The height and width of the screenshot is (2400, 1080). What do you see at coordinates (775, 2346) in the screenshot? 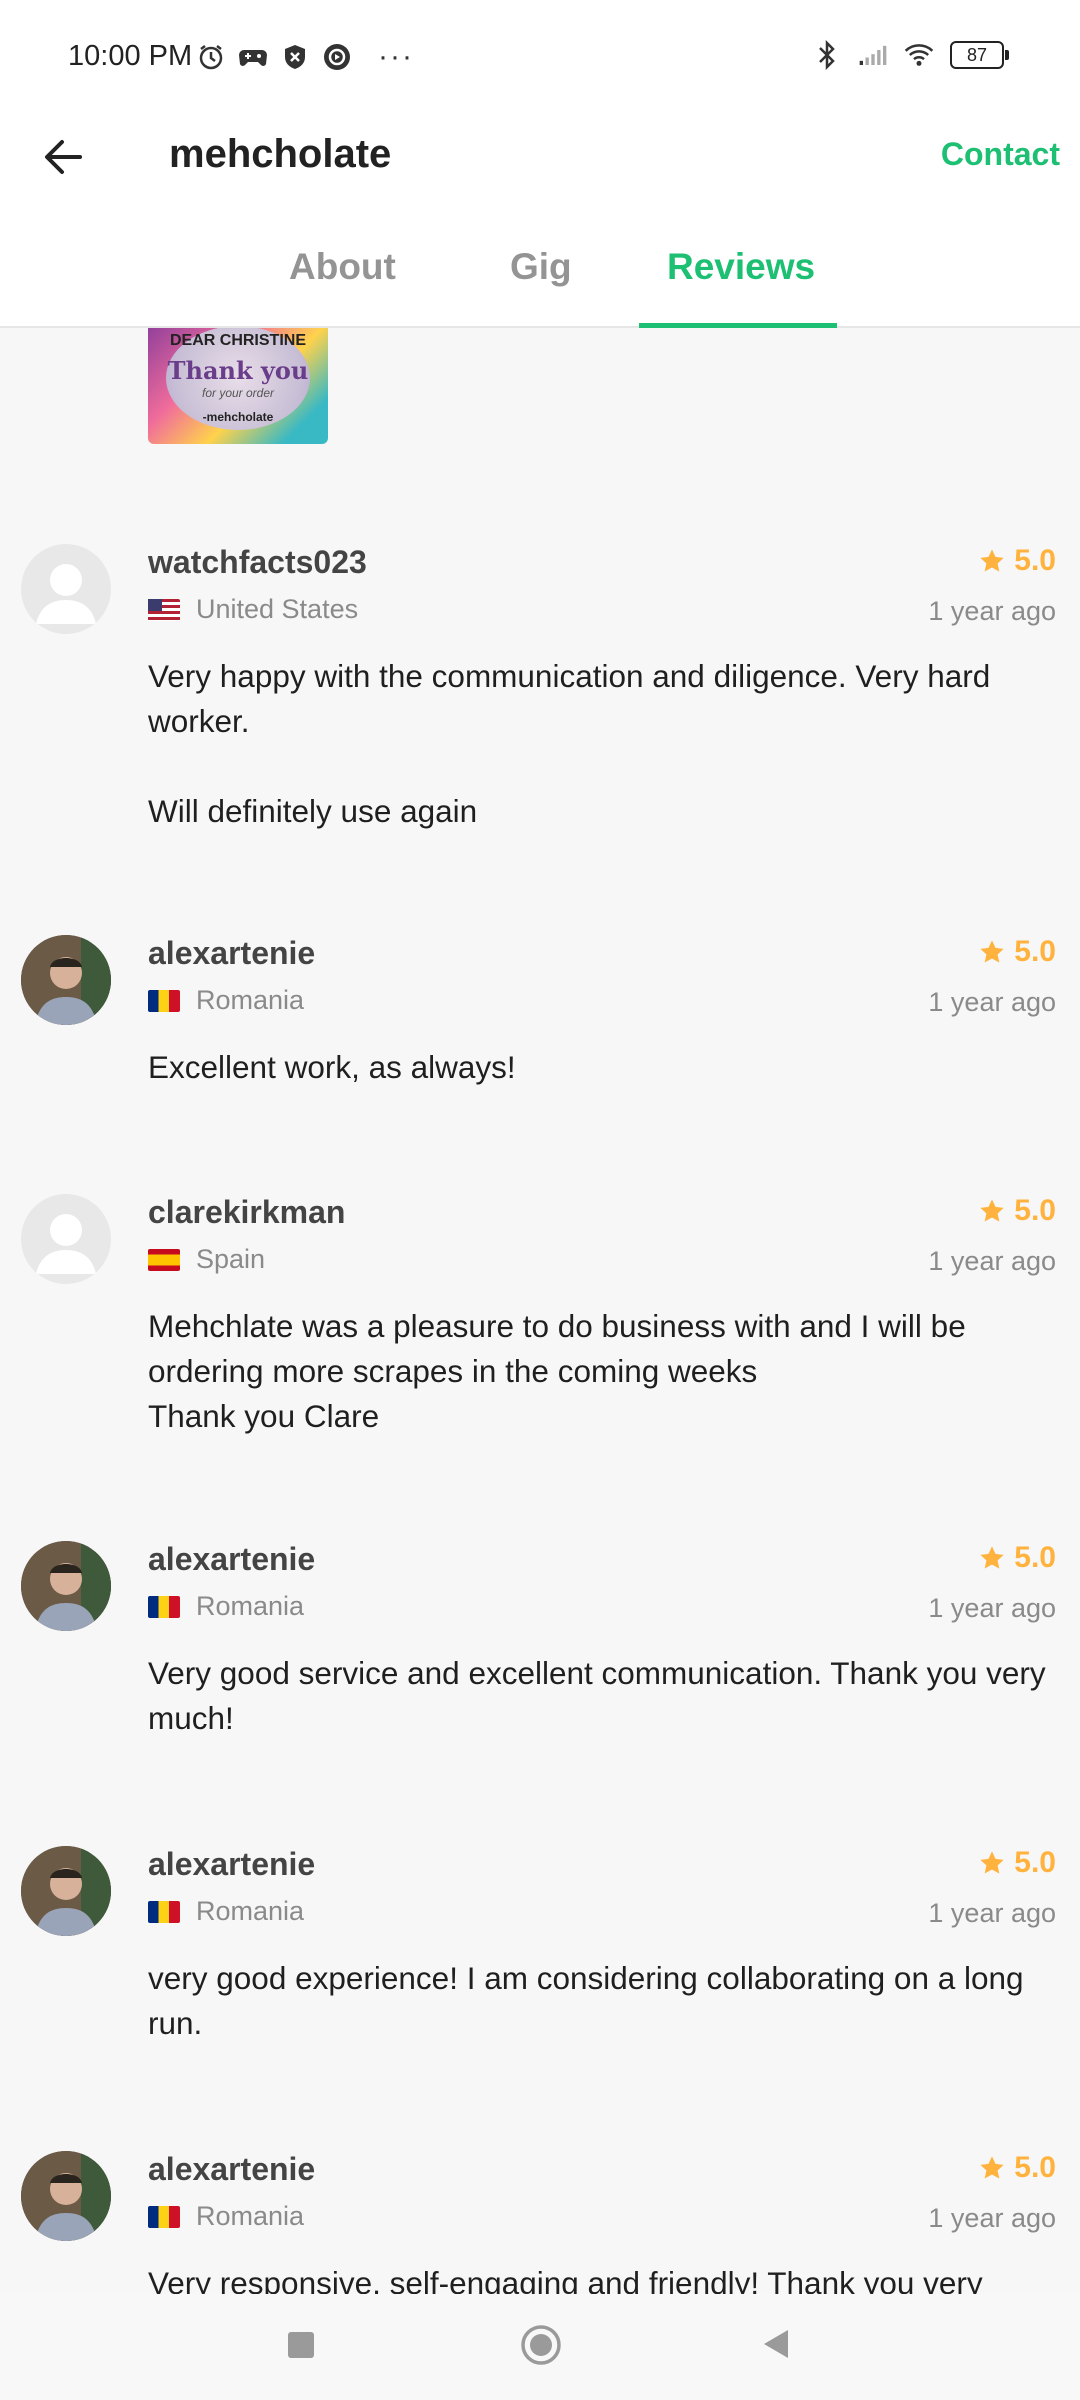
I see `back-triangle-icon` at bounding box center [775, 2346].